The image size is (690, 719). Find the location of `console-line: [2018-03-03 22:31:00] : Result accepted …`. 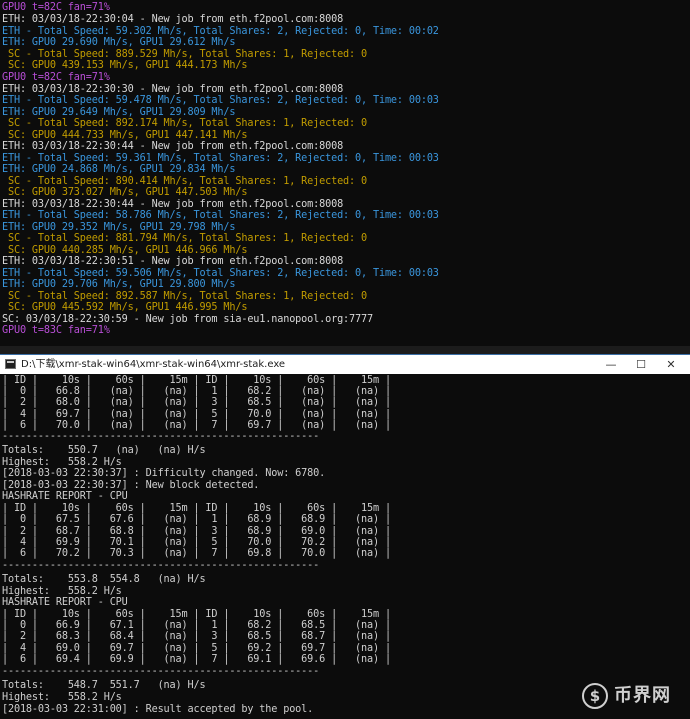

console-line: [2018-03-03 22:31:00] : Result accepted … is located at coordinates (158, 709).